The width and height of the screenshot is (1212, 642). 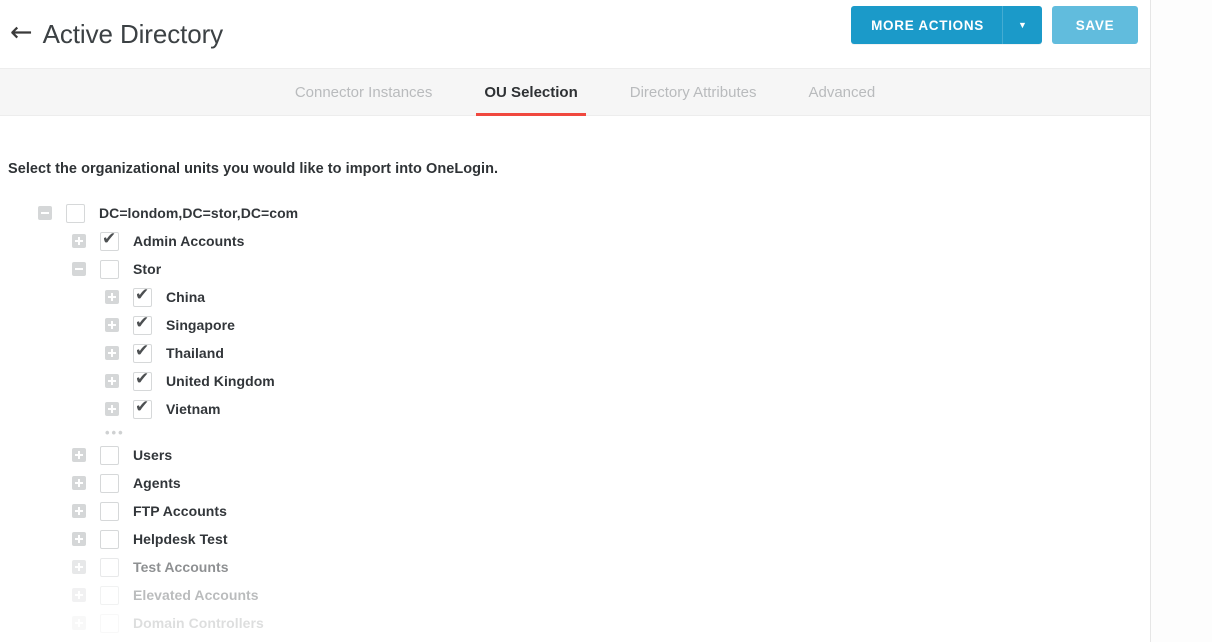 I want to click on tree-node: Agents, so click(x=579, y=483).